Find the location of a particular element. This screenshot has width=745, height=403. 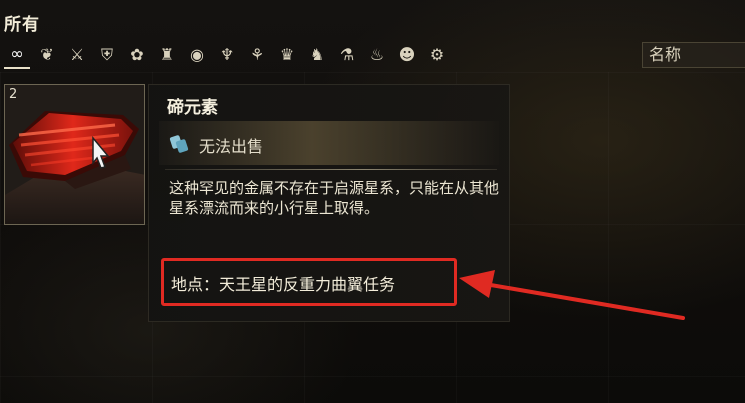

filter-tab-torch: ♆ is located at coordinates (227, 55).